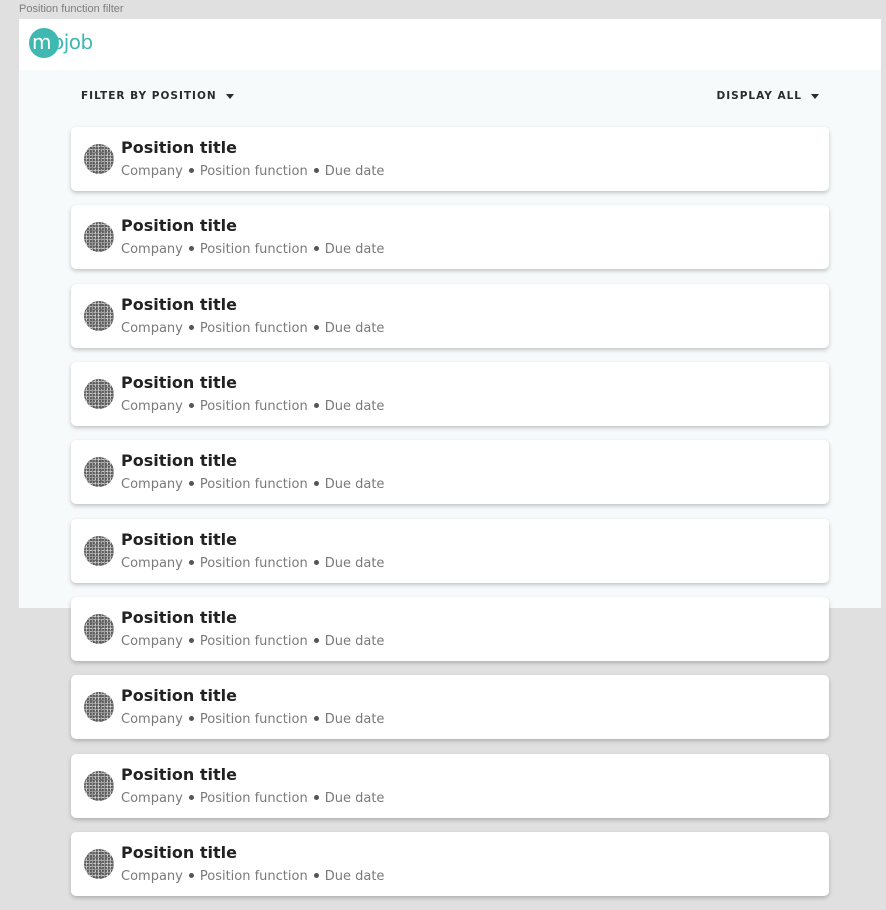 The width and height of the screenshot is (886, 910). What do you see at coordinates (759, 96) in the screenshot?
I see `display-all-label: DISPLAY ALL` at bounding box center [759, 96].